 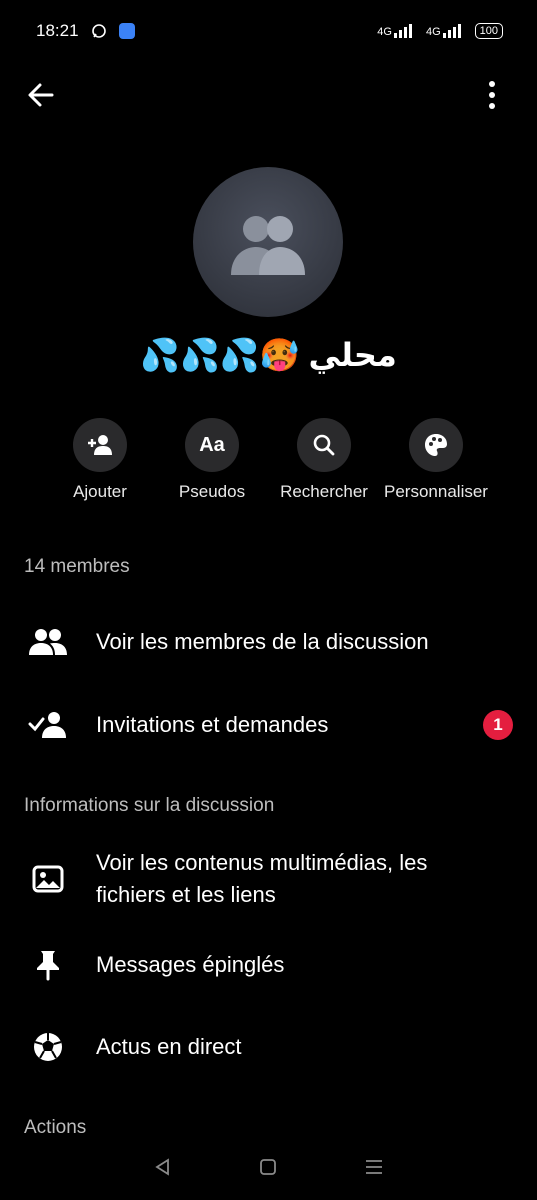 I want to click on status-bar: 18:21 4G 4G 100, so click(x=268, y=31).